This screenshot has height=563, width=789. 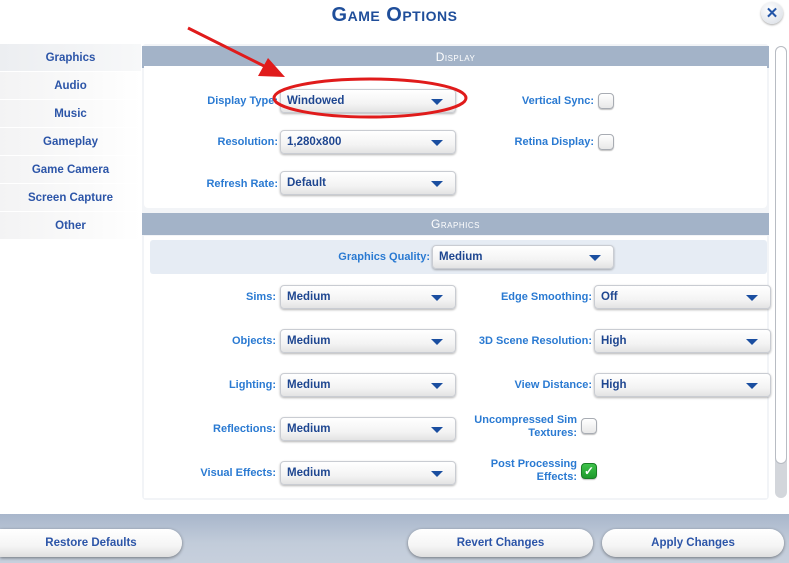 I want to click on uncompressed-textures-label: Uncompressed Sim Textures:, so click(x=510, y=427).